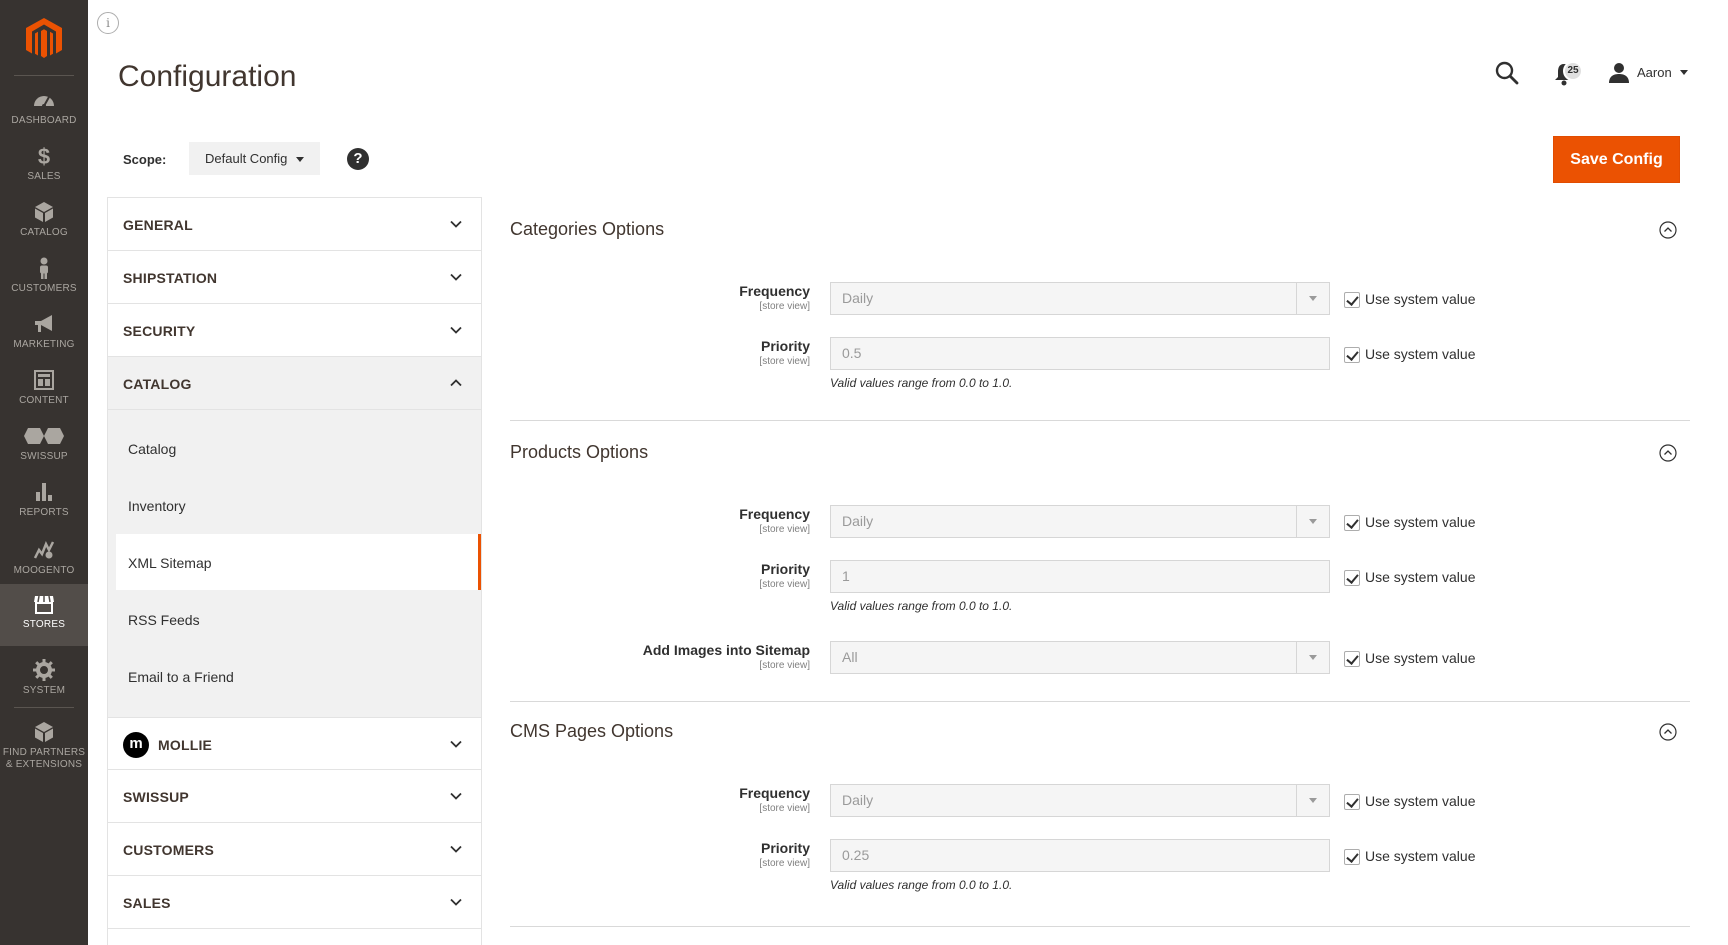 This screenshot has width=1728, height=945. Describe the element at coordinates (108, 23) in the screenshot. I see `info-icon: i` at that location.